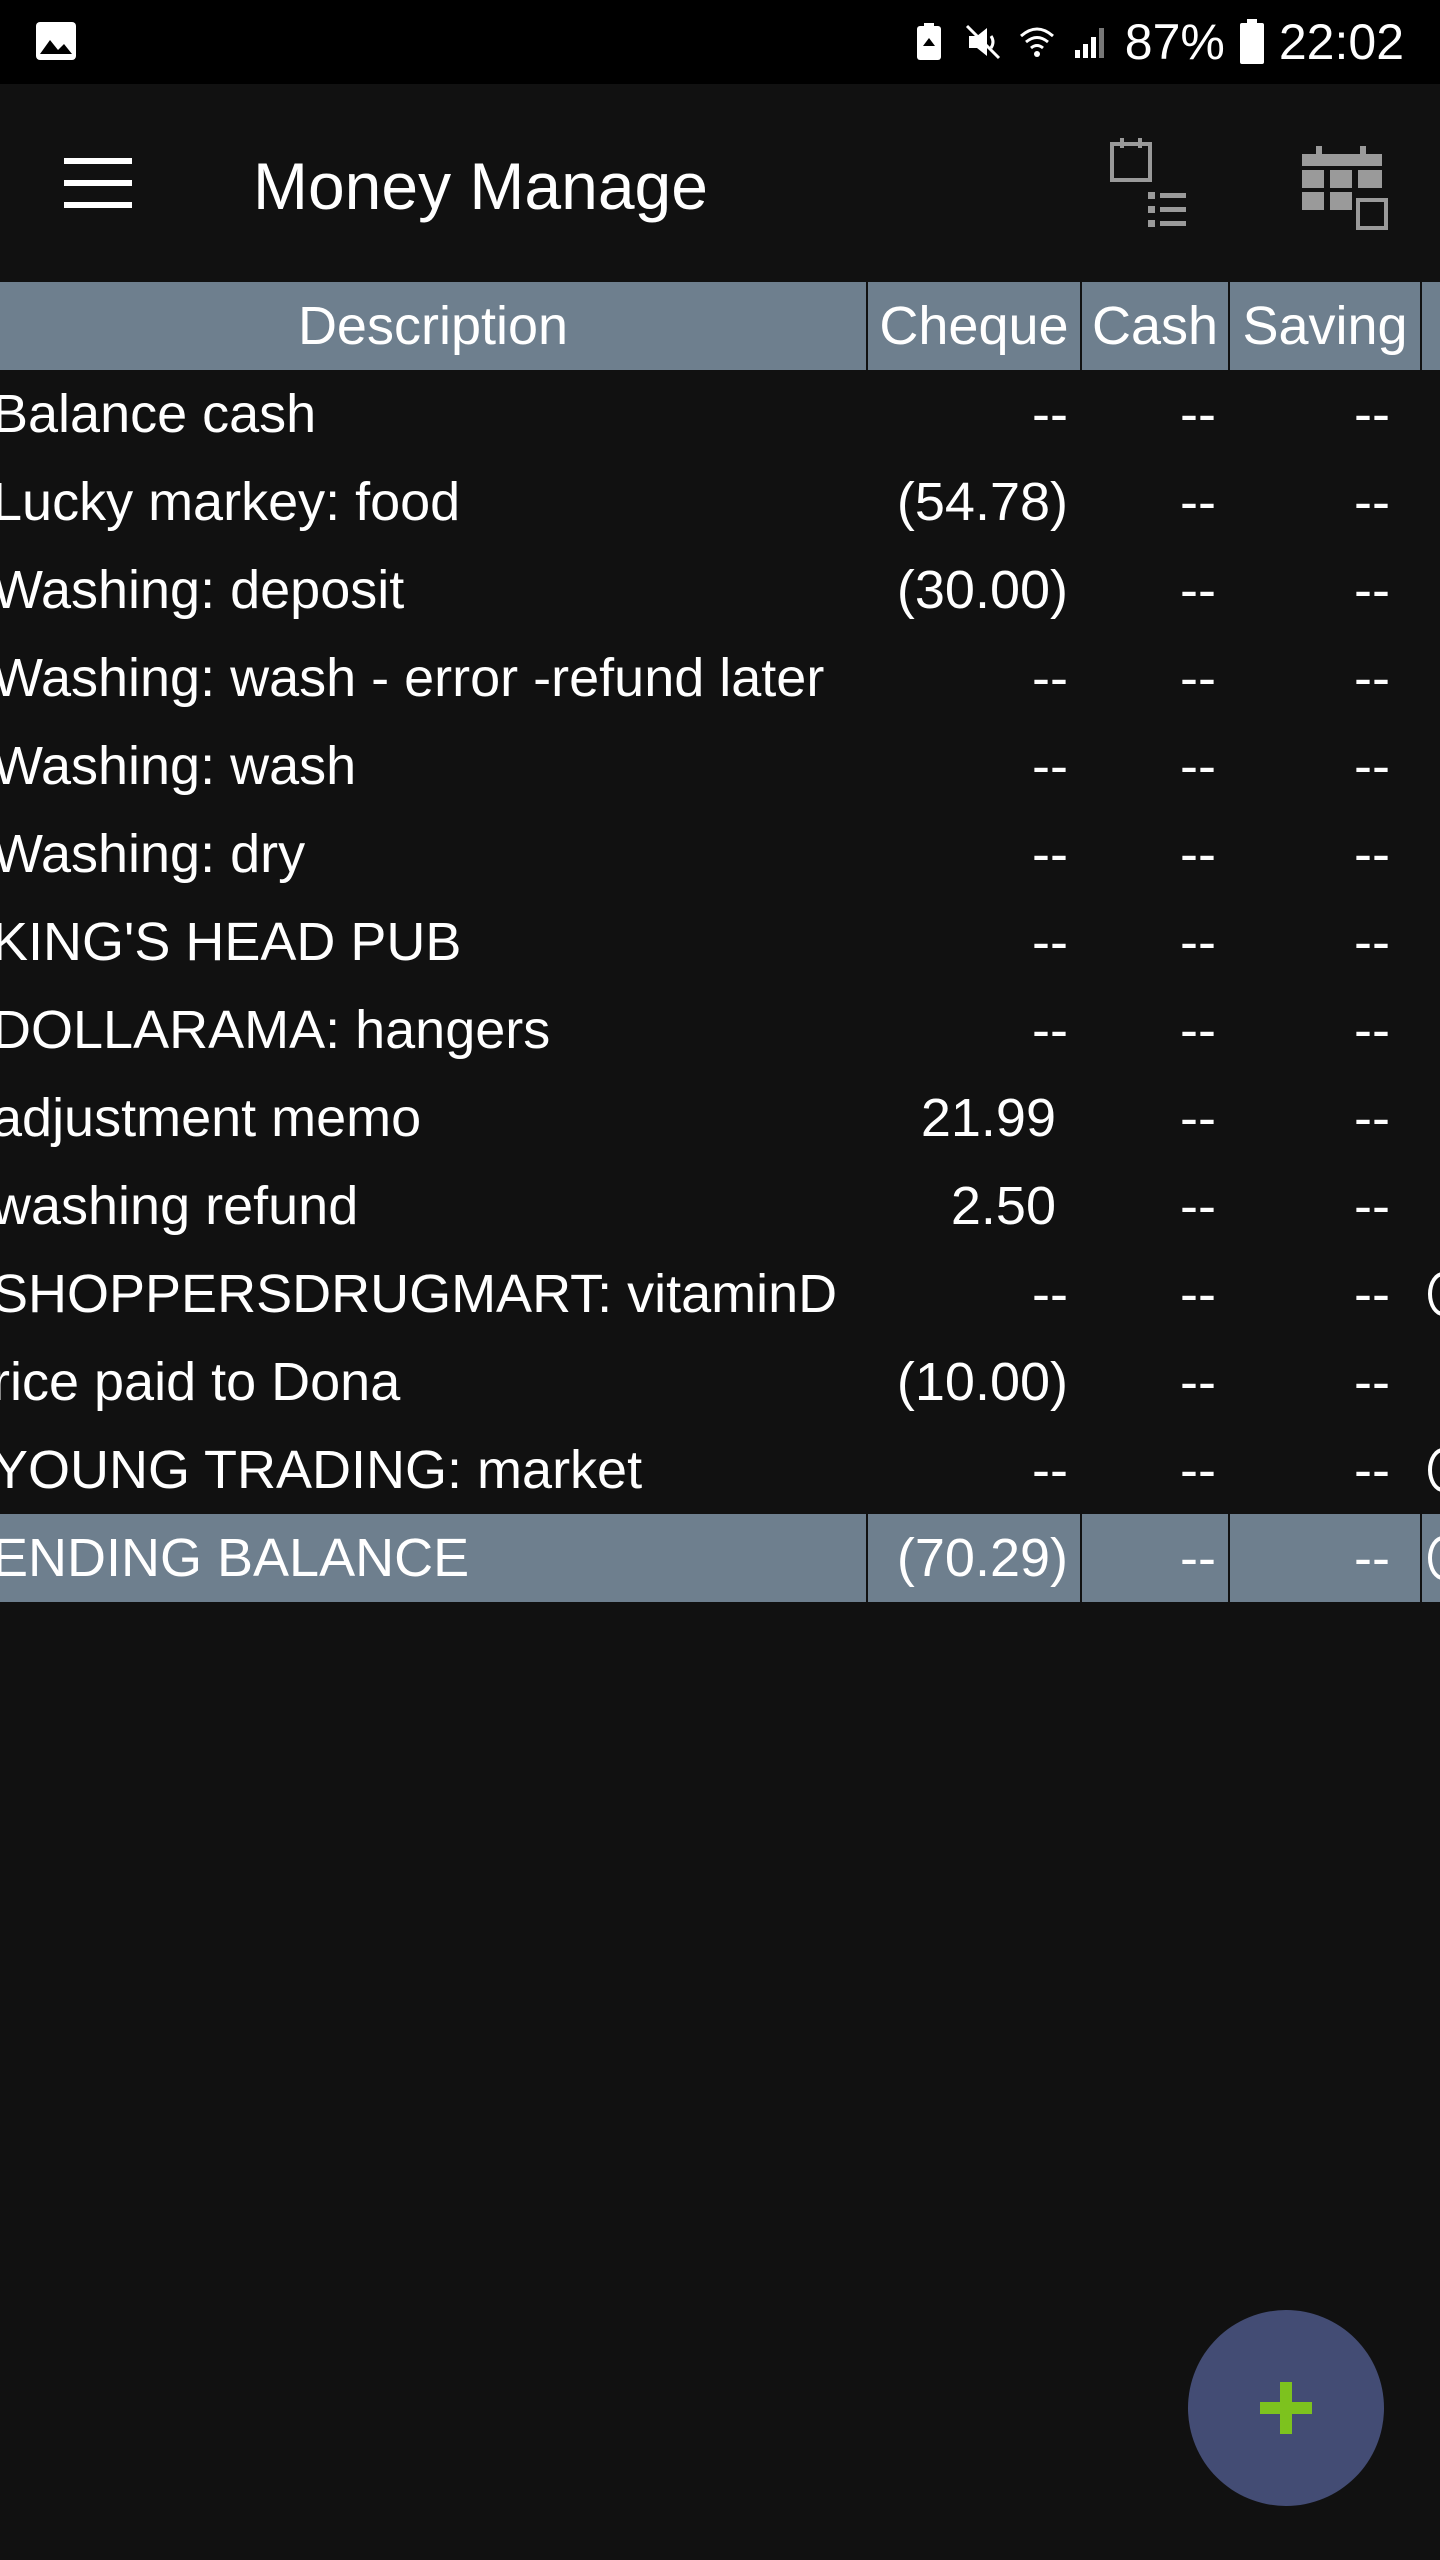 The image size is (1440, 2560). Describe the element at coordinates (1198, 1558) in the screenshot. I see `ending-balance-cash: --` at that location.